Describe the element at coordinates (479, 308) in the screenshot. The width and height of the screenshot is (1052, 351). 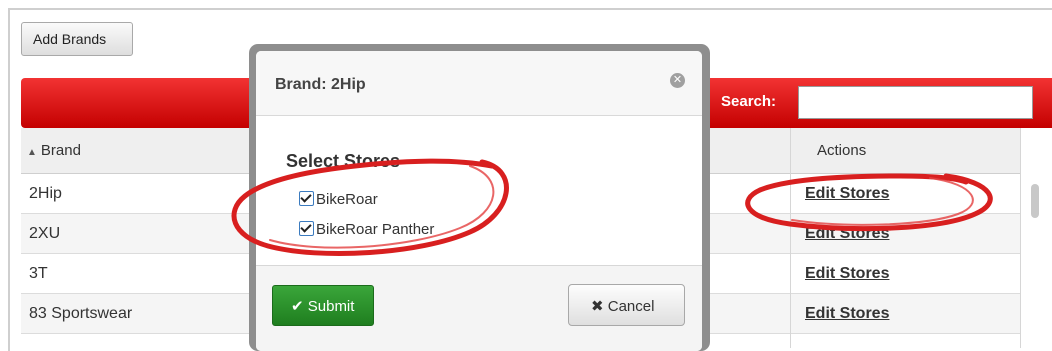
I see `modal-footer: ✔ Submit ✖ Cancel` at that location.